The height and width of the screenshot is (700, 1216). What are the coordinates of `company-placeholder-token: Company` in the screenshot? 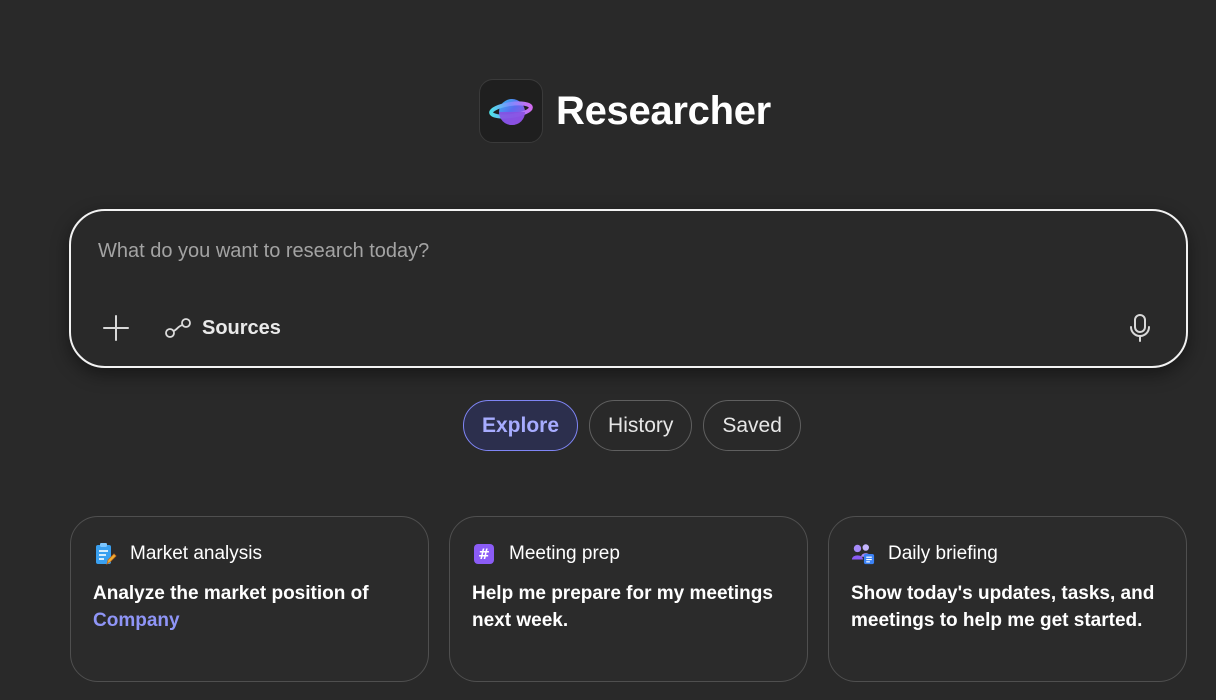 It's located at (136, 620).